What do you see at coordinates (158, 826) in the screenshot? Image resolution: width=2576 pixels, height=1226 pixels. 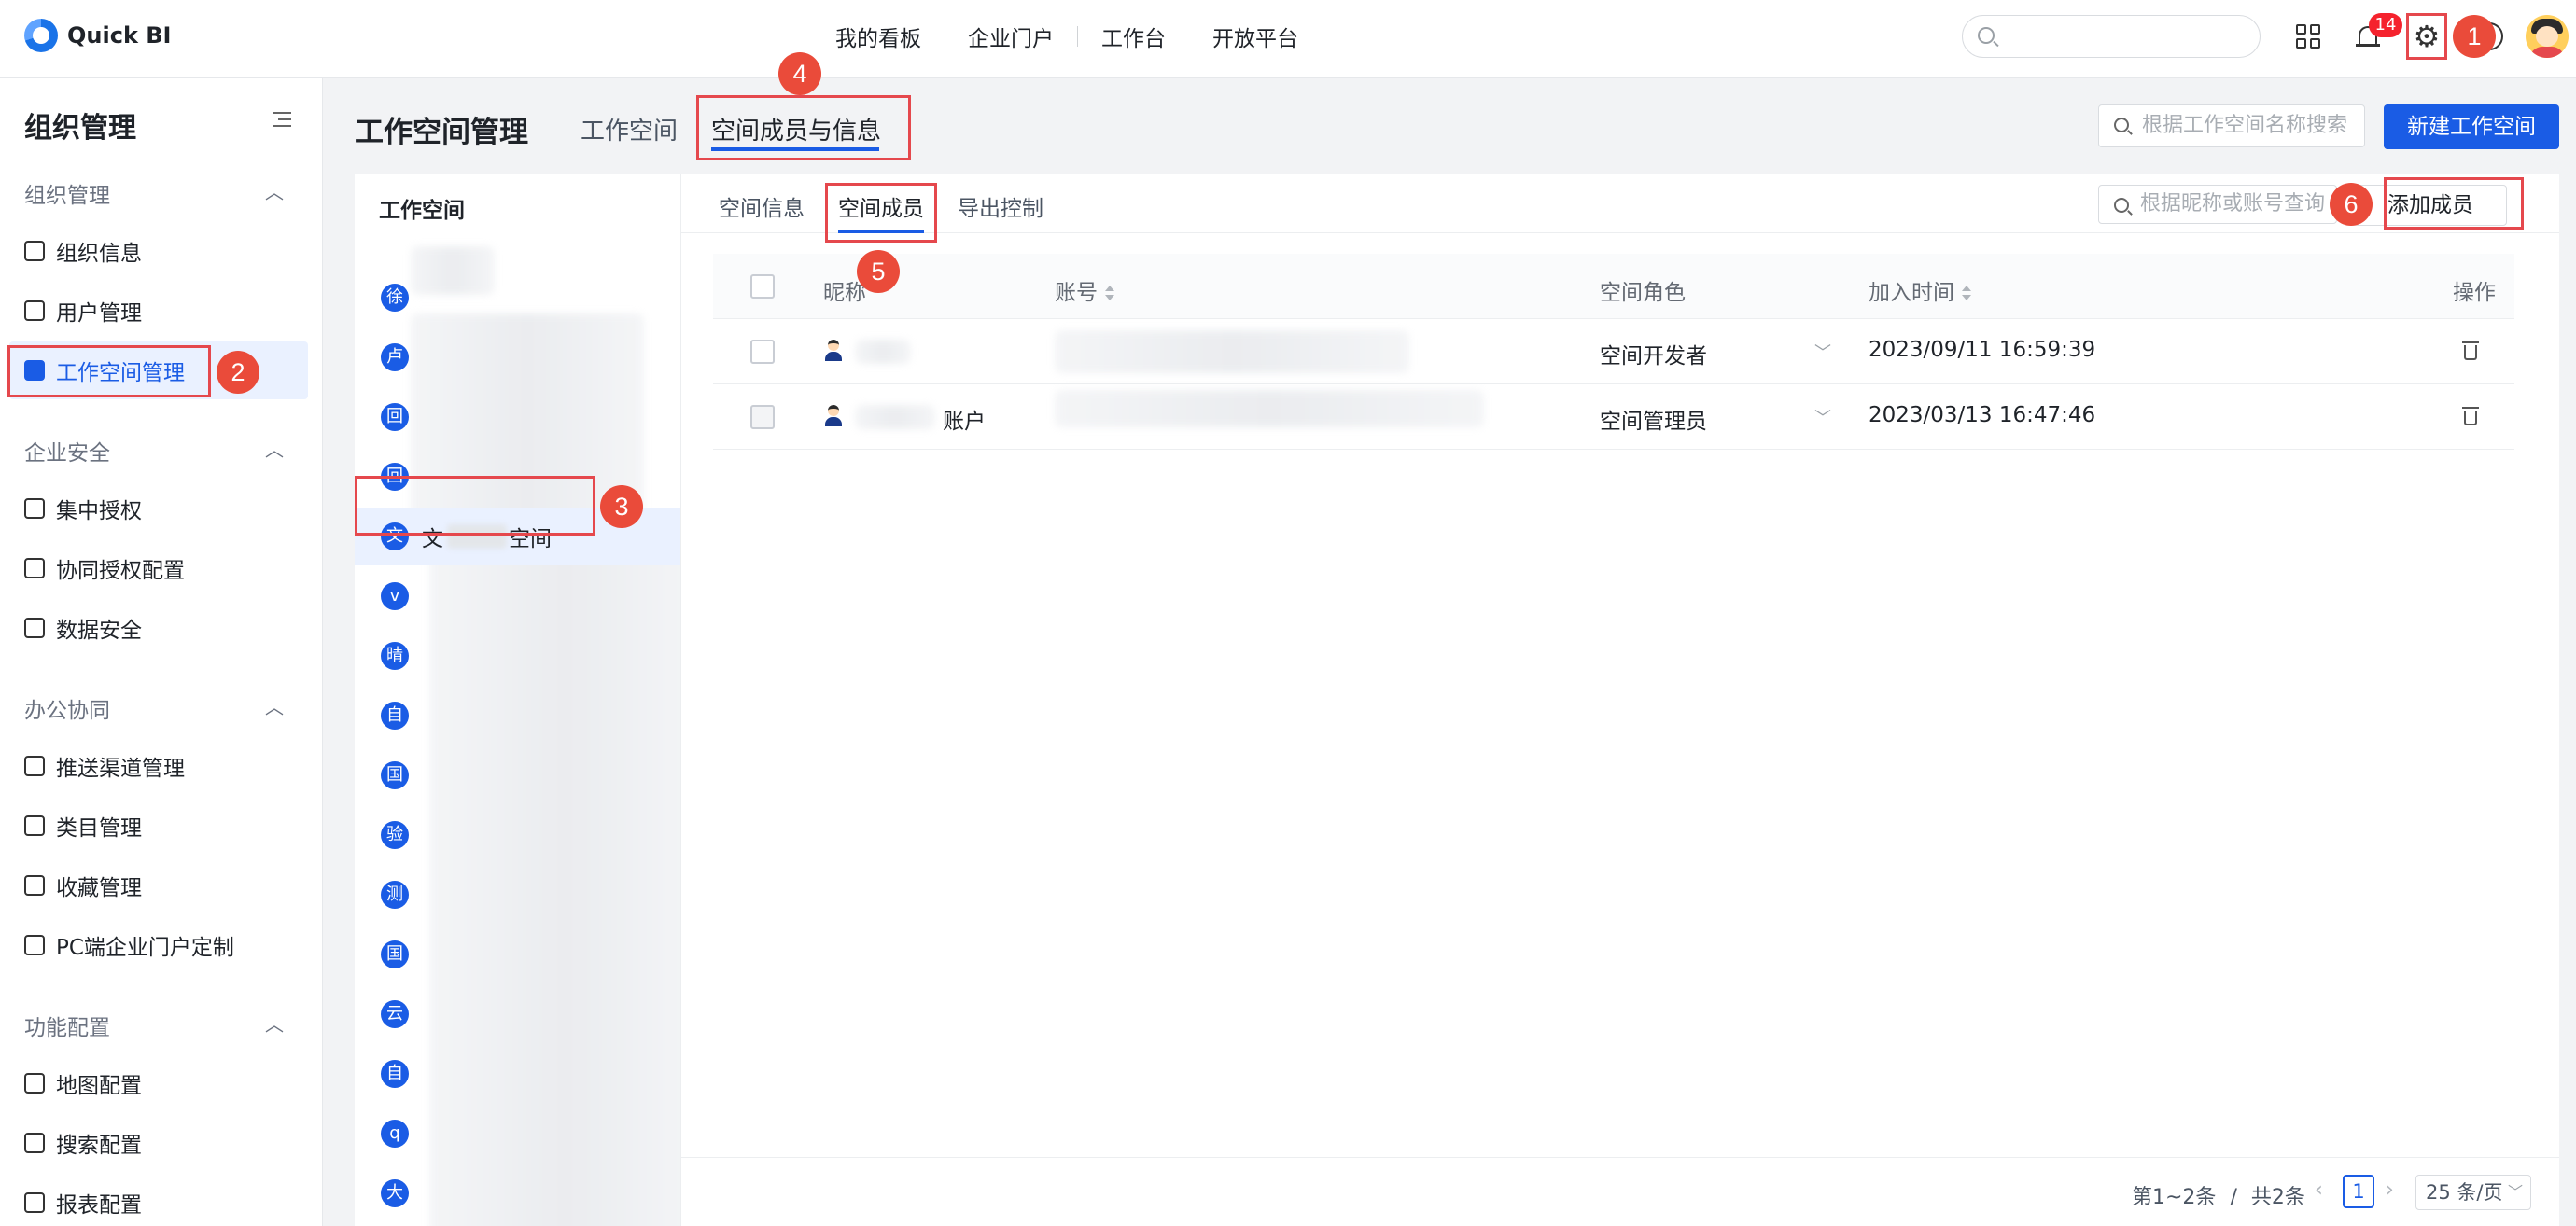 I see `sidebar-item-category: 类目管理` at bounding box center [158, 826].